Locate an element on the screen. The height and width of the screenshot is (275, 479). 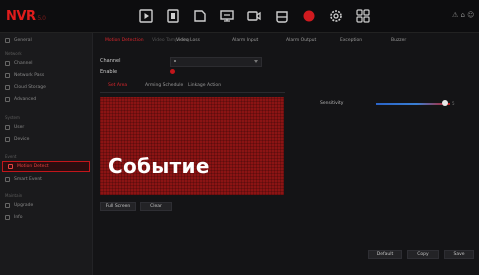
tab-exception: Exception is located at coordinates (351, 40).